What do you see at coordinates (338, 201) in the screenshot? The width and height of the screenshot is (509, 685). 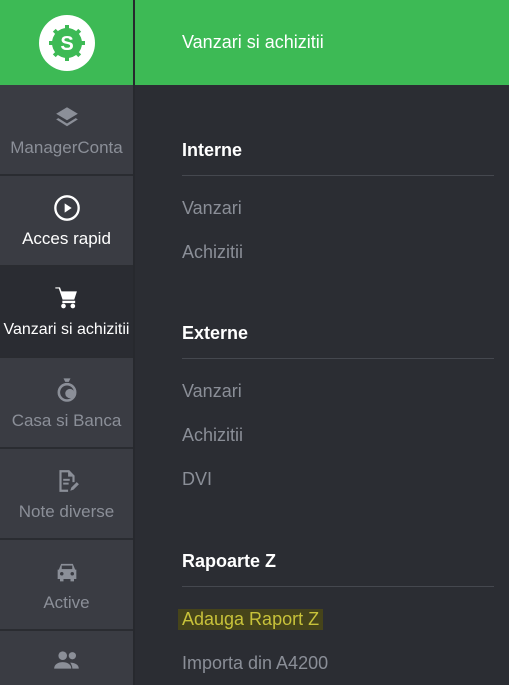 I see `section-interne: Interne Vanzari Achizitii` at bounding box center [338, 201].